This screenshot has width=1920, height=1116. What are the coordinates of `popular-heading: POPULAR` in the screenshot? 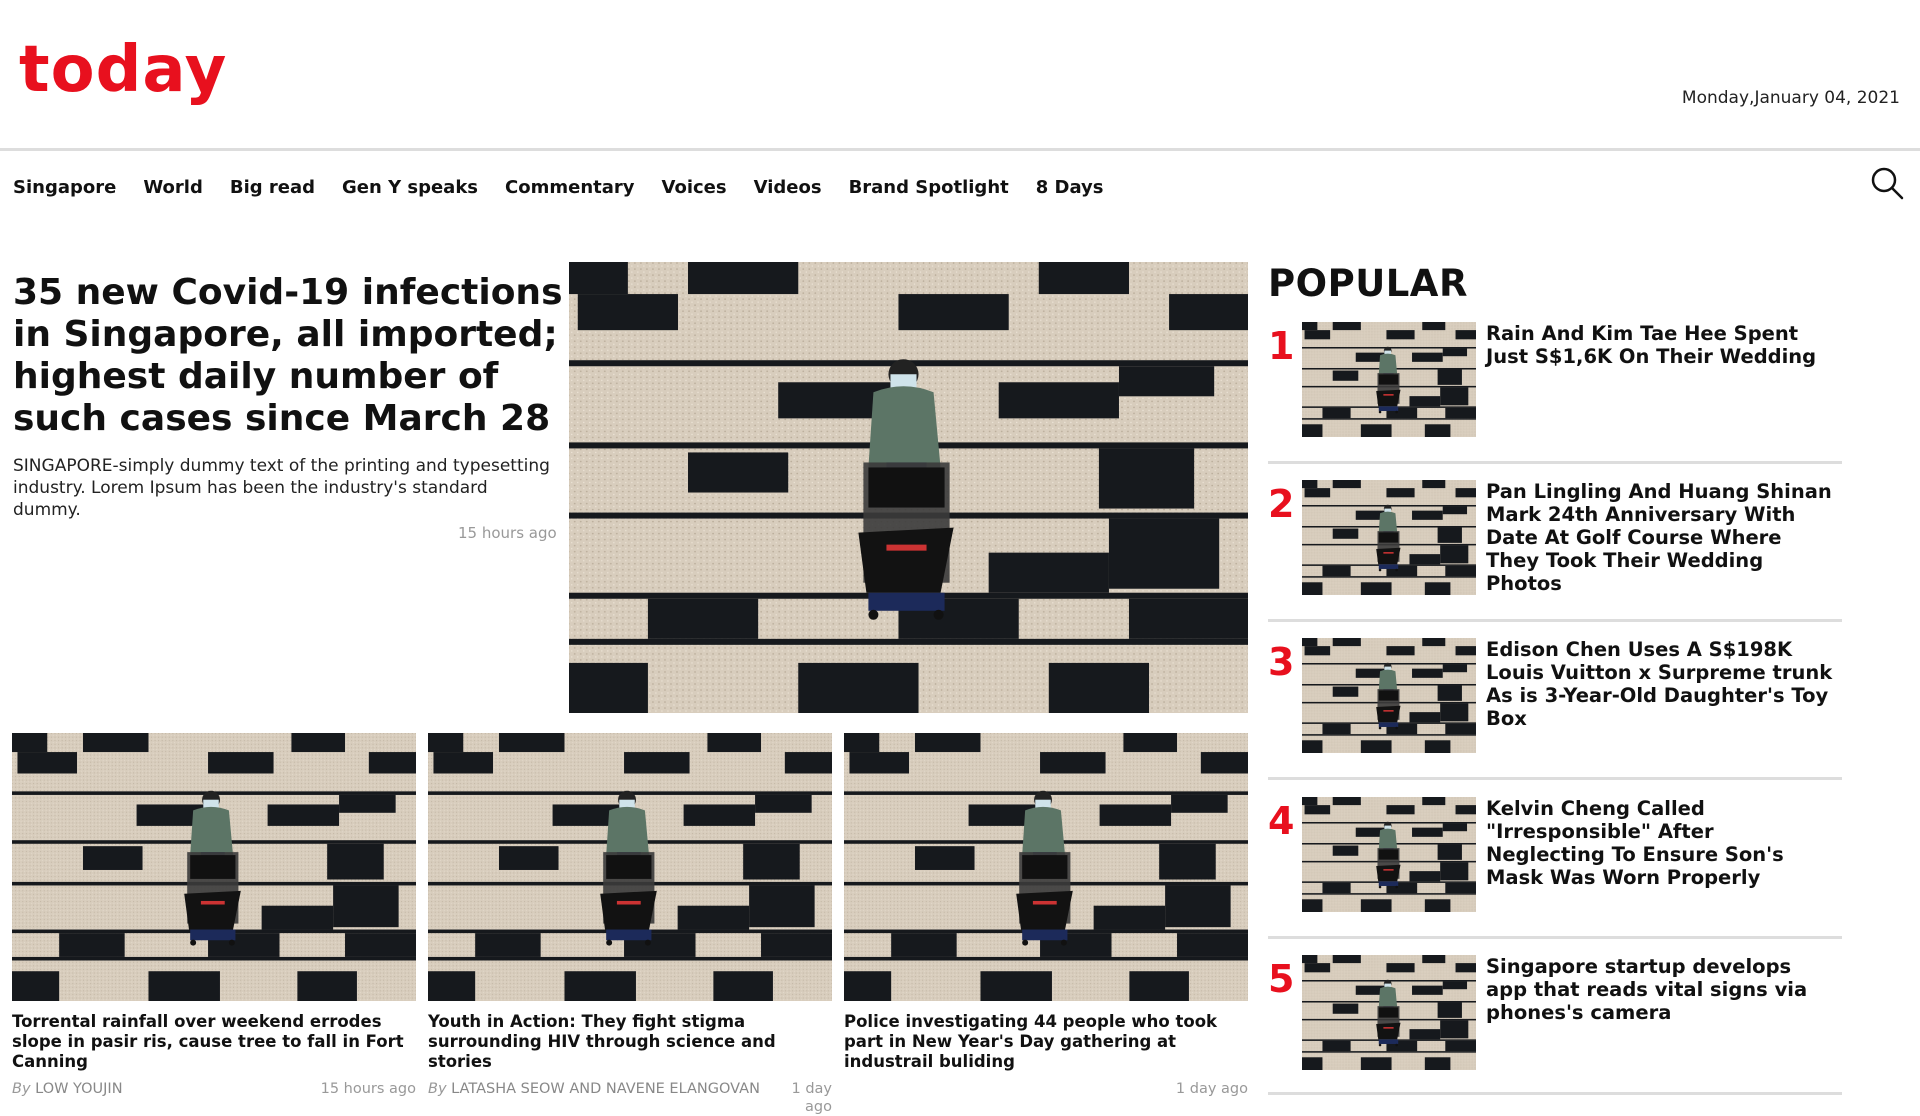 It's located at (1368, 283).